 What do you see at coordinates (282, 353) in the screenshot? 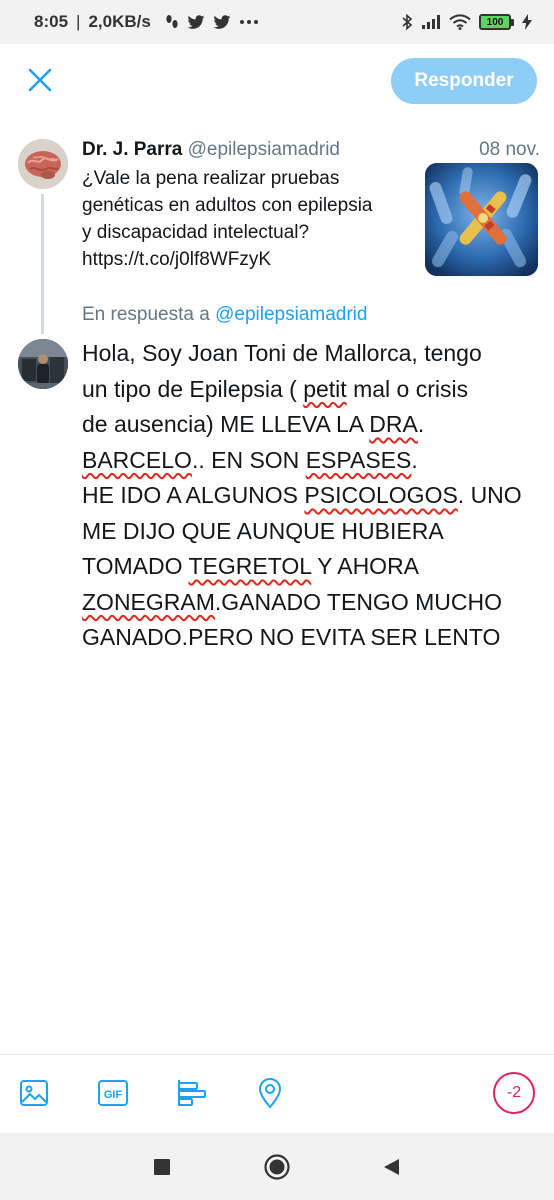
I see `text-run: Hola, Soy Joan Toni de Mallorca, tengo` at bounding box center [282, 353].